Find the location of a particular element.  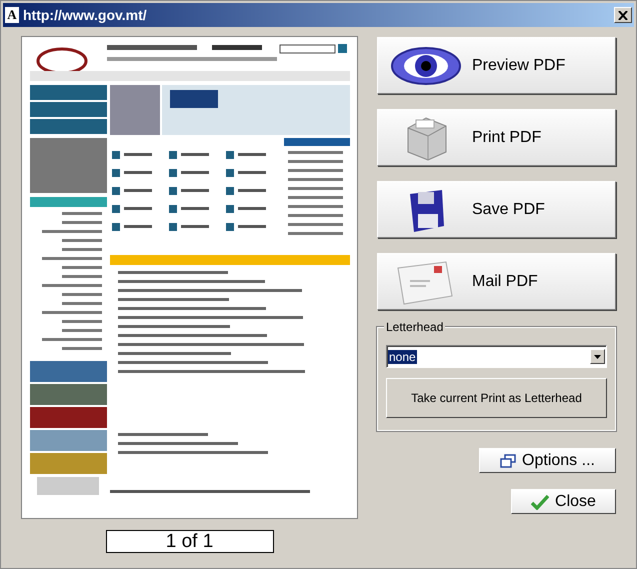

close-icon is located at coordinates (623, 15).